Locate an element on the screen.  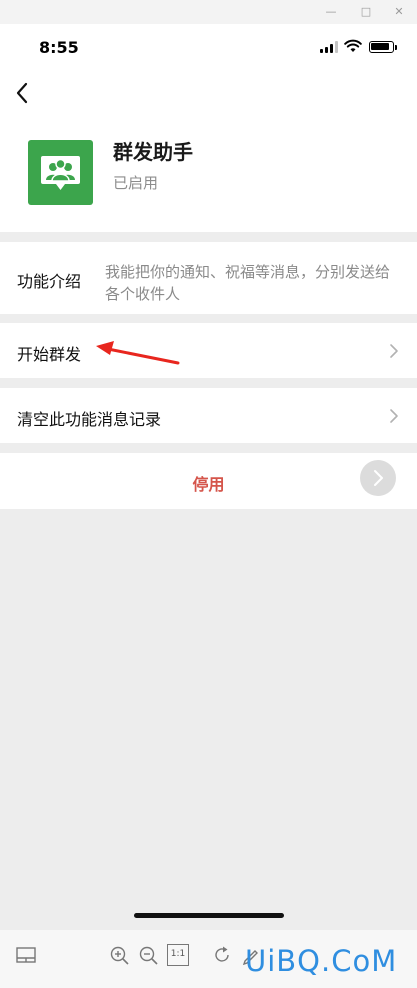
window-title-bar: — □ ✕ is located at coordinates (208, 12).